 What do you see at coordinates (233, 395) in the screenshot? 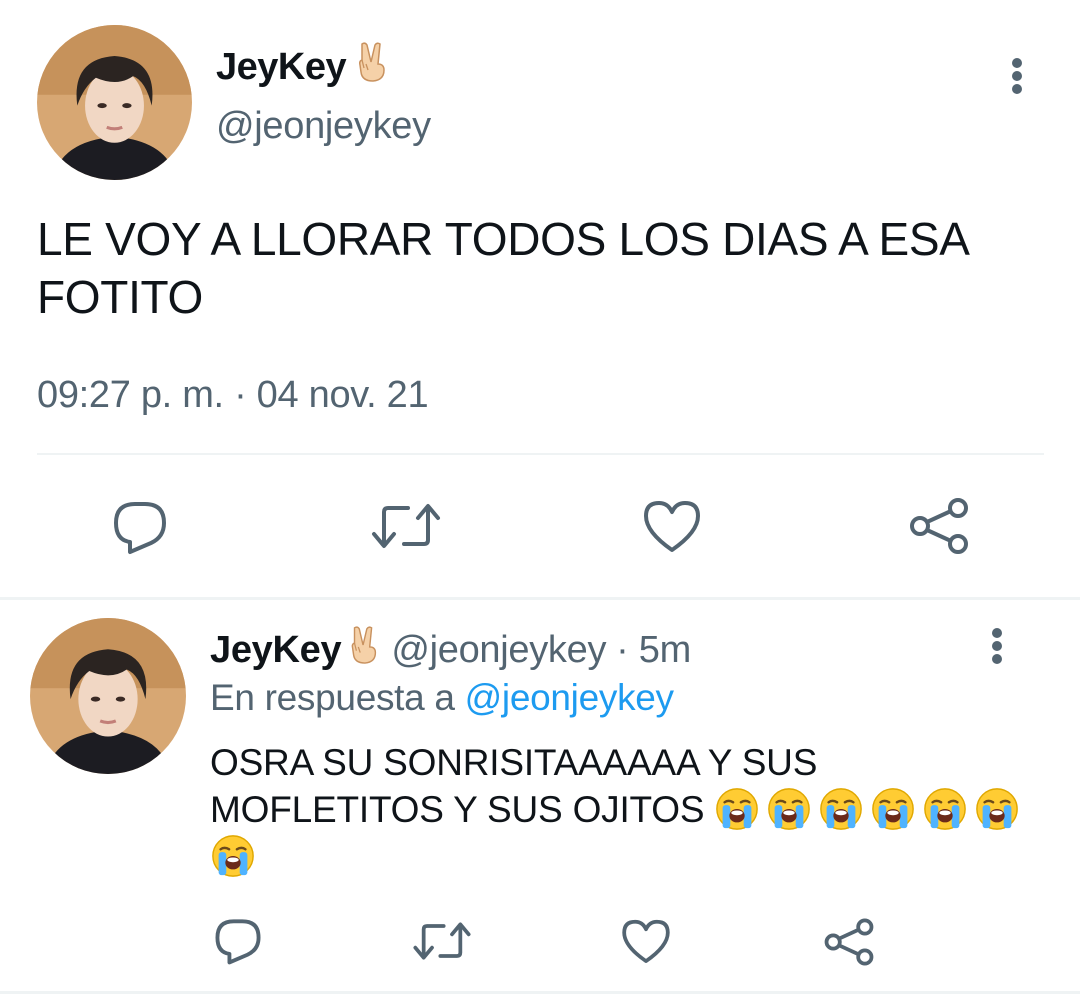
I see `tweet-timestamp: 09:27 p. m. · 04 nov. 21` at bounding box center [233, 395].